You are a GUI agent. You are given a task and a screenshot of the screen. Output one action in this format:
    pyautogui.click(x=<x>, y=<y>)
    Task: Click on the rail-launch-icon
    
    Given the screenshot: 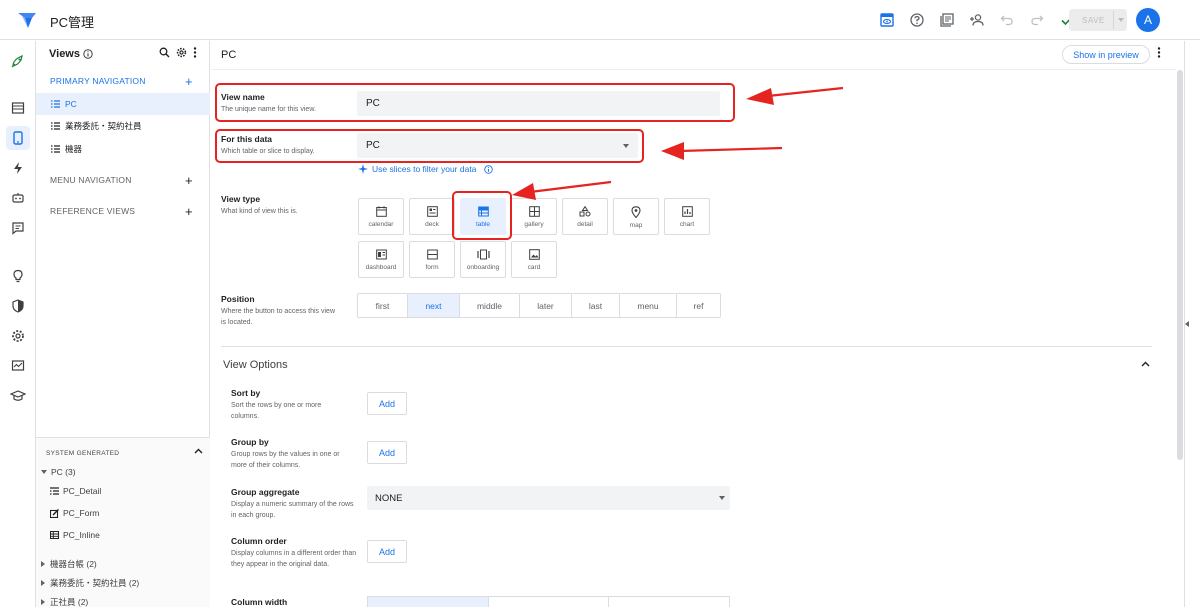 What is the action you would take?
    pyautogui.click(x=18, y=61)
    